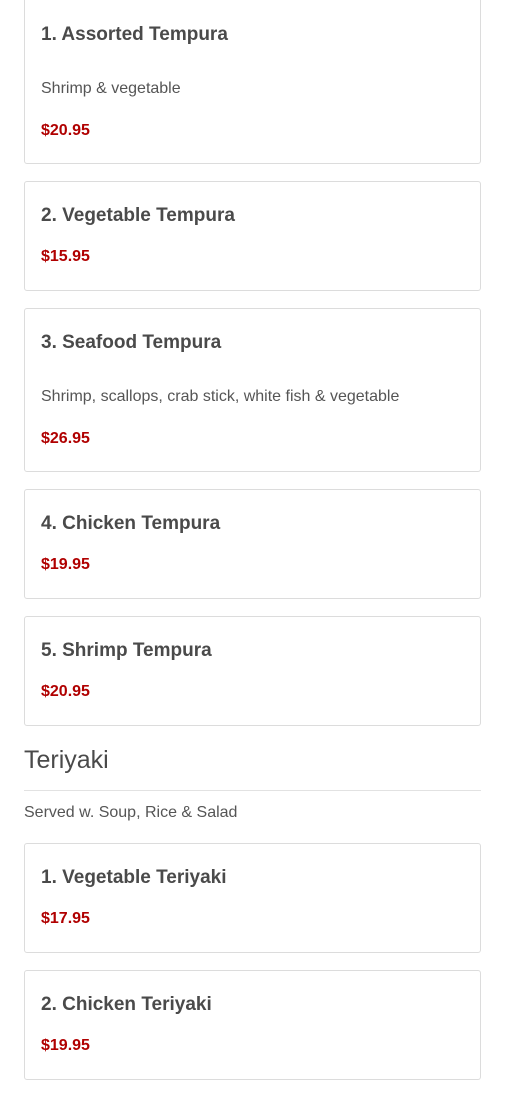 This screenshot has width=510, height=1097. I want to click on item-name: 5. Shrimp Tempura, so click(126, 650).